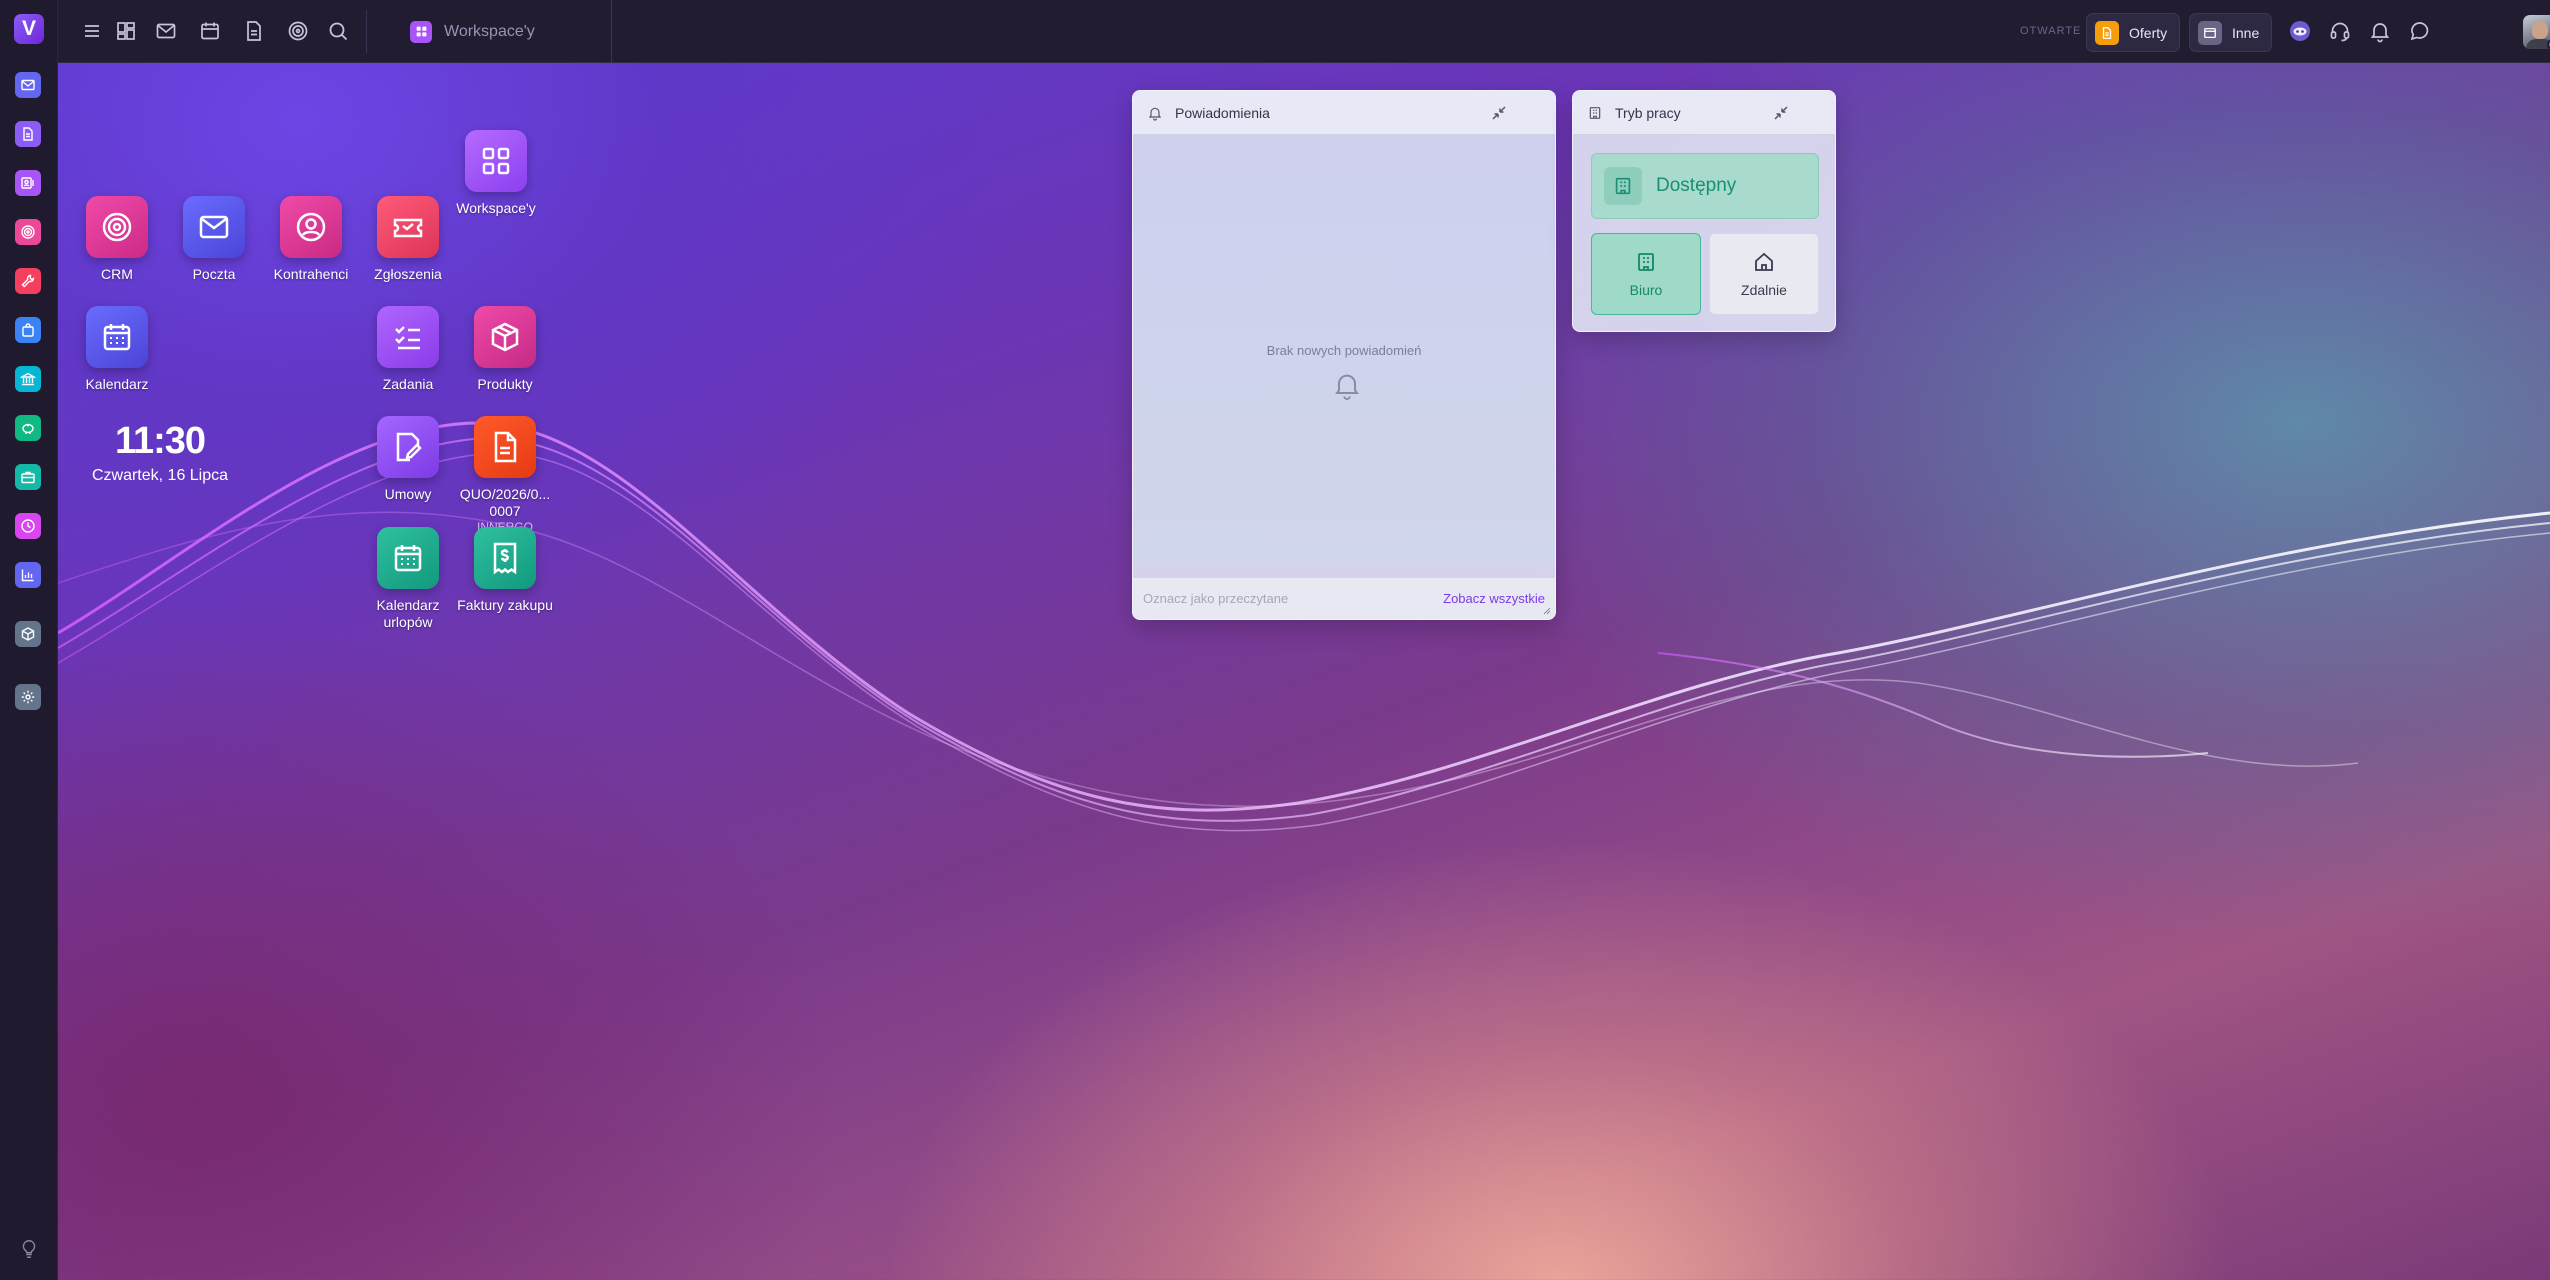 The width and height of the screenshot is (2550, 1280). I want to click on app-produkty: Produkty, so click(505, 349).